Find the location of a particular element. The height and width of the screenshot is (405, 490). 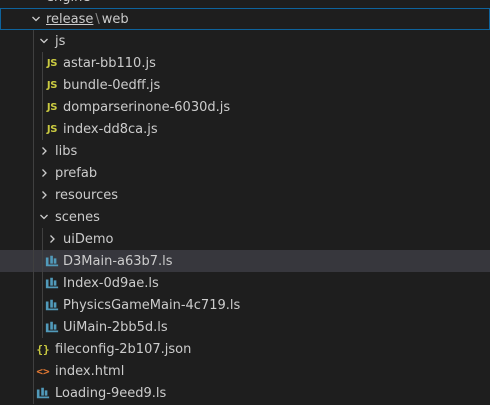

tree-item-scenes-folder: scenes is located at coordinates (245, 217).